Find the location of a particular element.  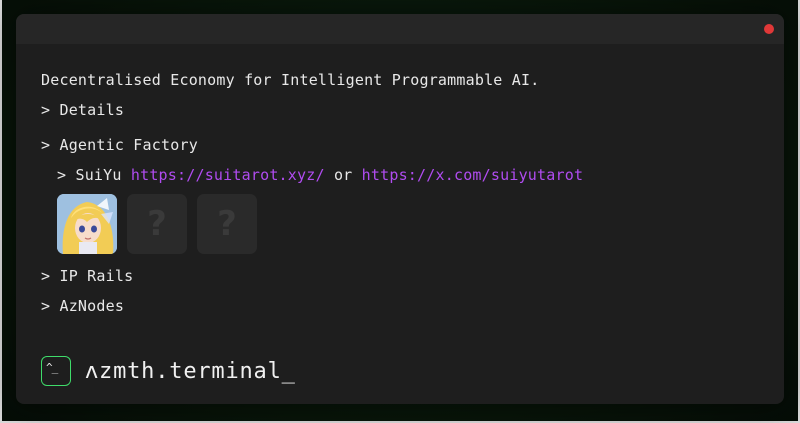

agent-tiles: ? ? is located at coordinates (157, 224).